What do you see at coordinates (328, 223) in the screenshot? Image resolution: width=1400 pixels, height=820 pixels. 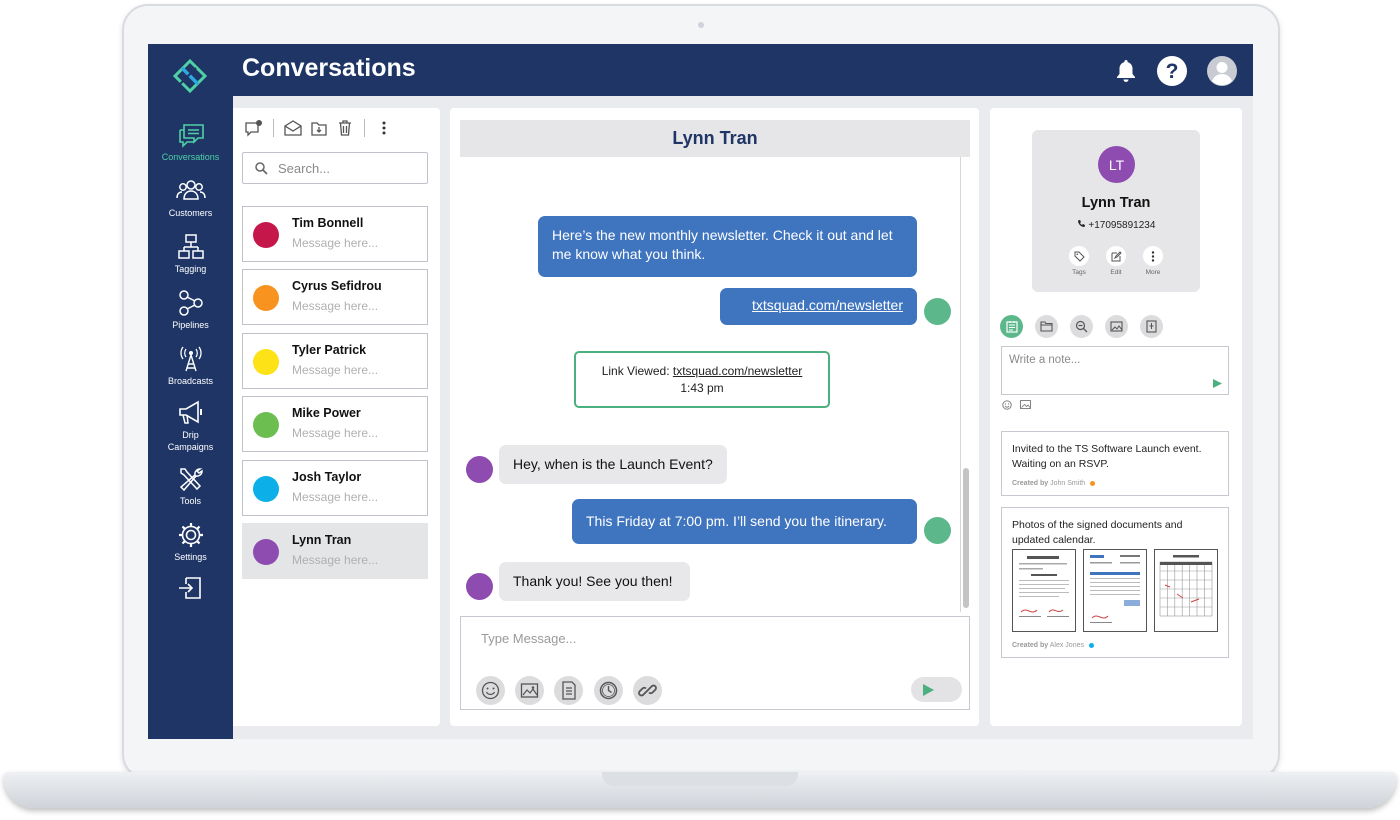 I see `contact-name: Tim Bonnell` at bounding box center [328, 223].